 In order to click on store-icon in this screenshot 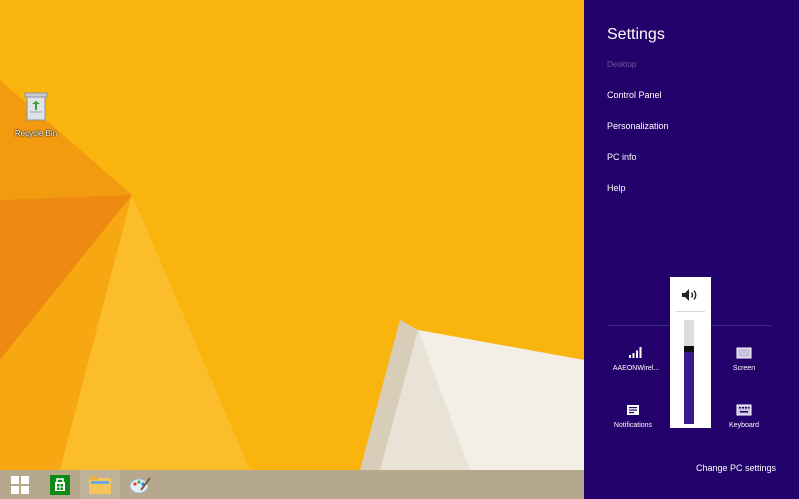, I will do `click(60, 484)`.